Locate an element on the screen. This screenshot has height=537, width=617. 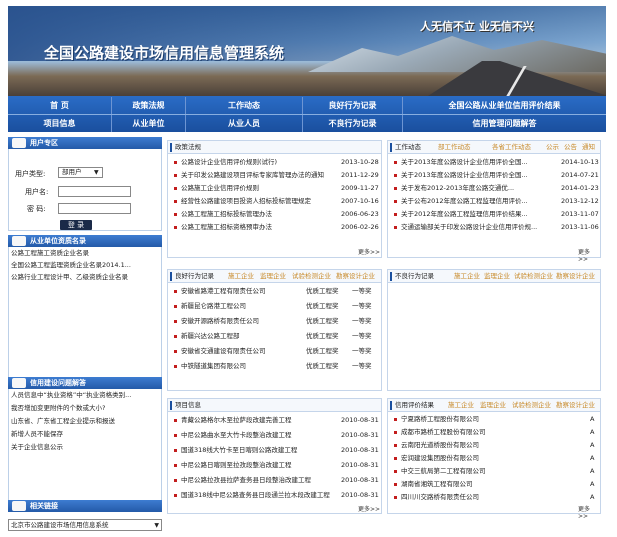
nav-faq: 信用管理问题解答 is located at coordinates (504, 123).